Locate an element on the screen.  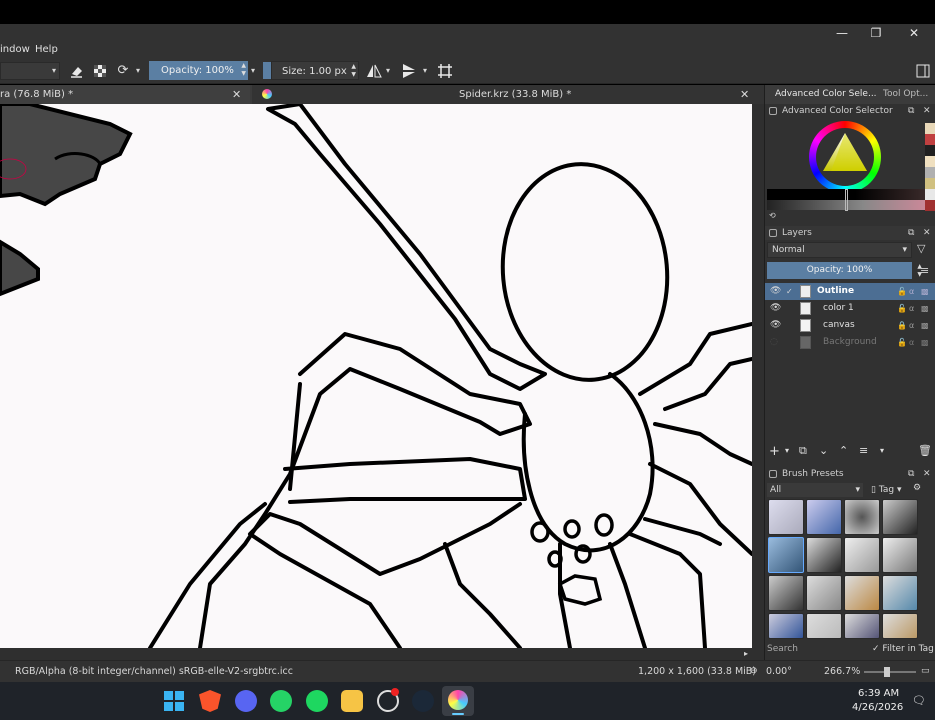
notification-icon: 🗨 is located at coordinates (919, 700).